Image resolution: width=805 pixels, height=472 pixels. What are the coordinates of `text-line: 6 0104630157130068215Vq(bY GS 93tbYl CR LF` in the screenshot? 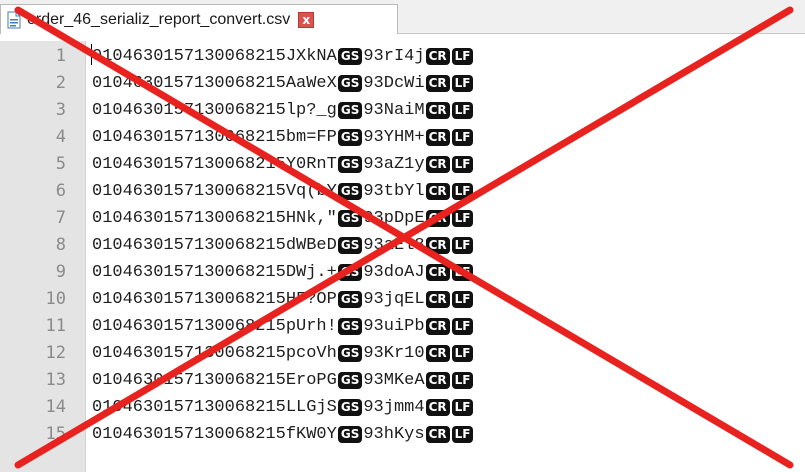 It's located at (402, 191).